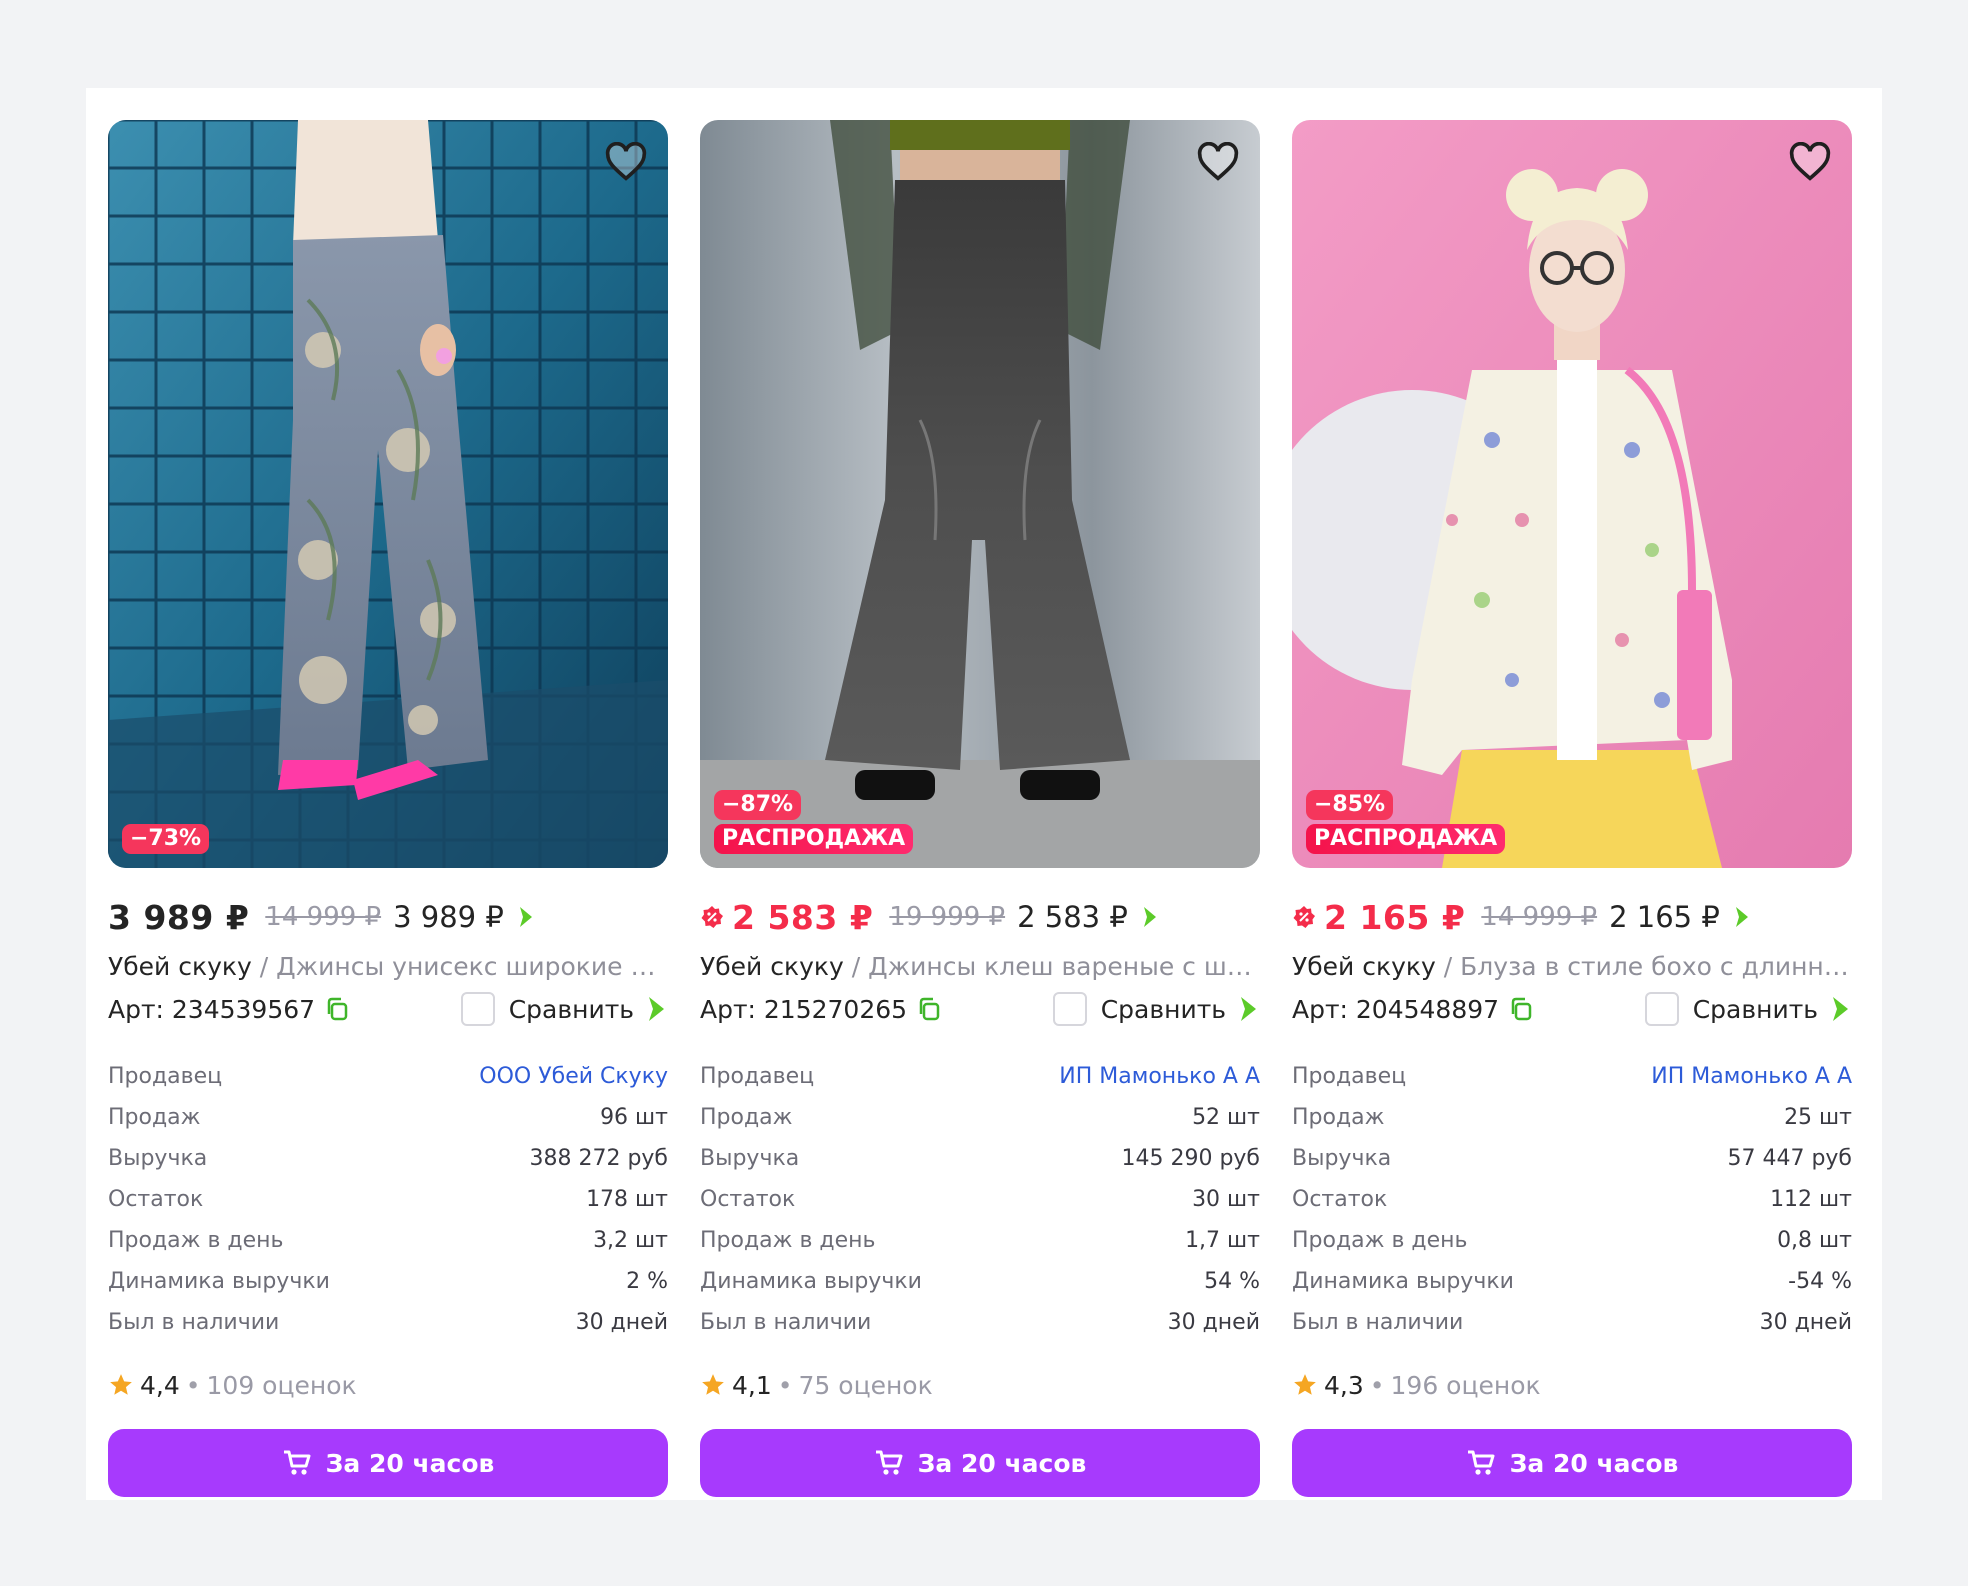 The image size is (1968, 1586). I want to click on reviews-count: 109 оценок, so click(282, 1385).